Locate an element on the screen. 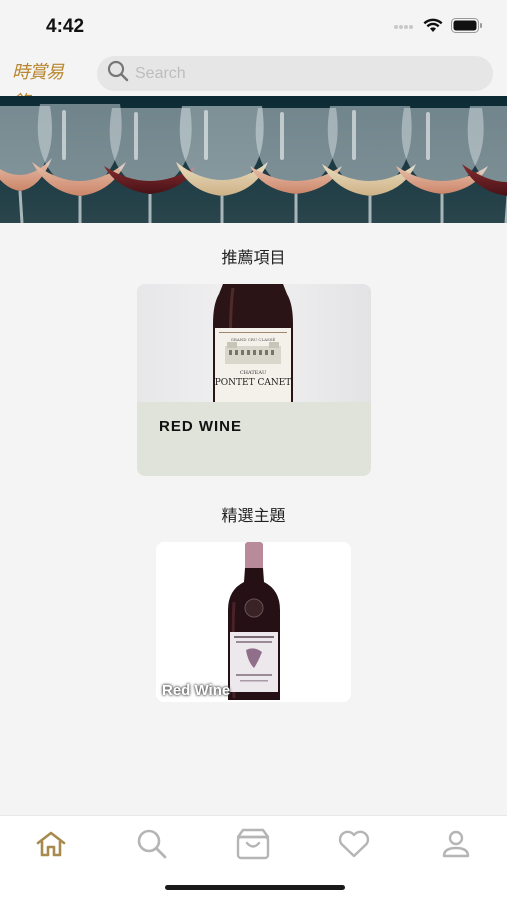 Image resolution: width=507 pixels, height=900 pixels. app-logo: 時賞易飽 is located at coordinates (41, 85).